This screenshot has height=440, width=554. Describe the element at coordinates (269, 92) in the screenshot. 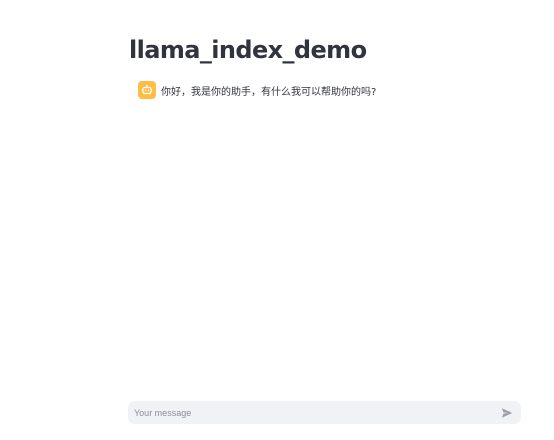

I see `chat-message-text: 你好，我是你的助手，有什么我可以帮助你的吗?` at that location.